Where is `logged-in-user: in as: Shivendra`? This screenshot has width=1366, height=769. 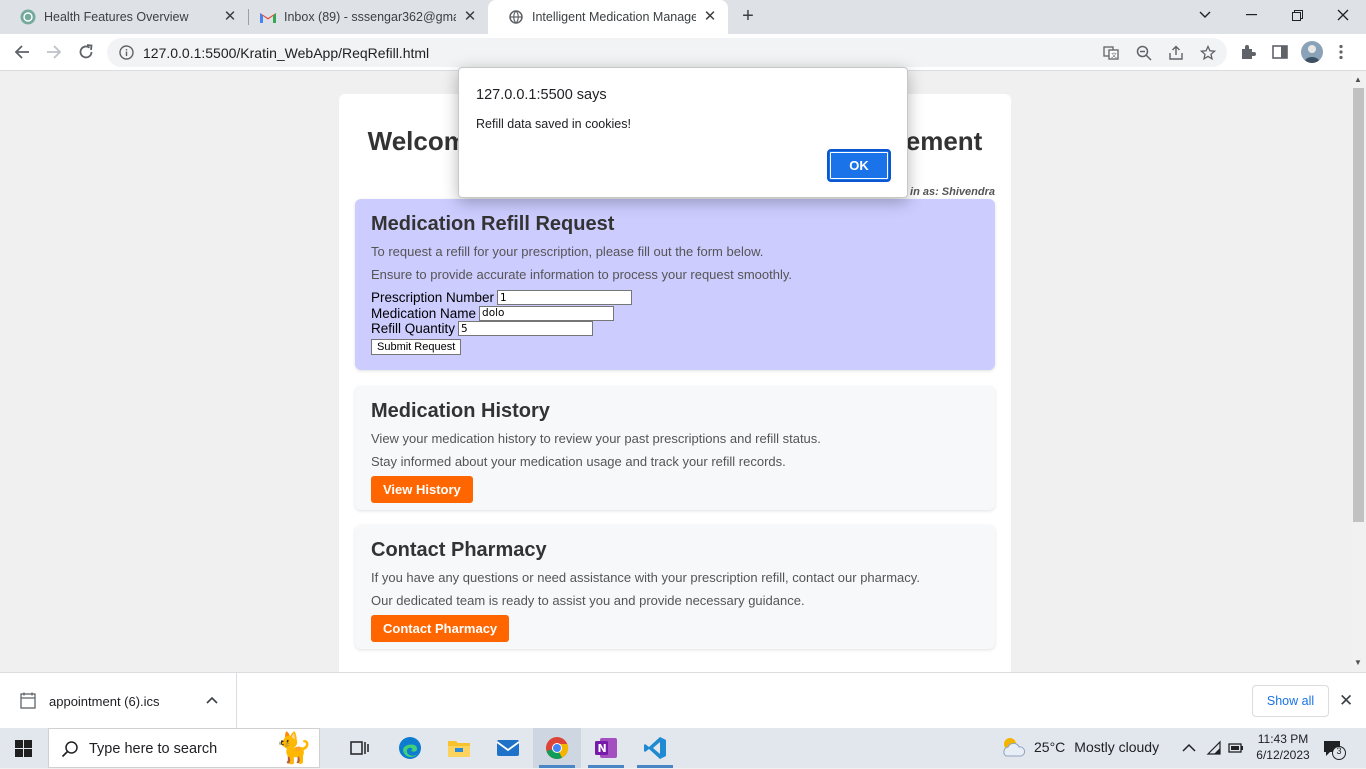
logged-in-user: in as: Shivendra is located at coordinates (952, 192).